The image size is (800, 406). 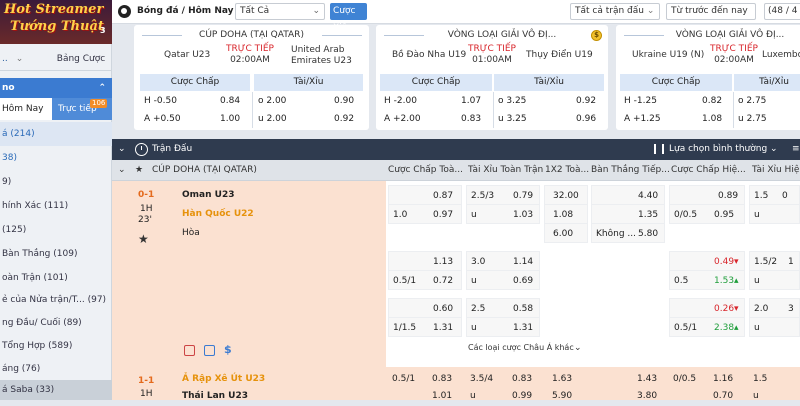 What do you see at coordinates (563, 234) in the screenshot?
I see `odds-value: 6.00` at bounding box center [563, 234].